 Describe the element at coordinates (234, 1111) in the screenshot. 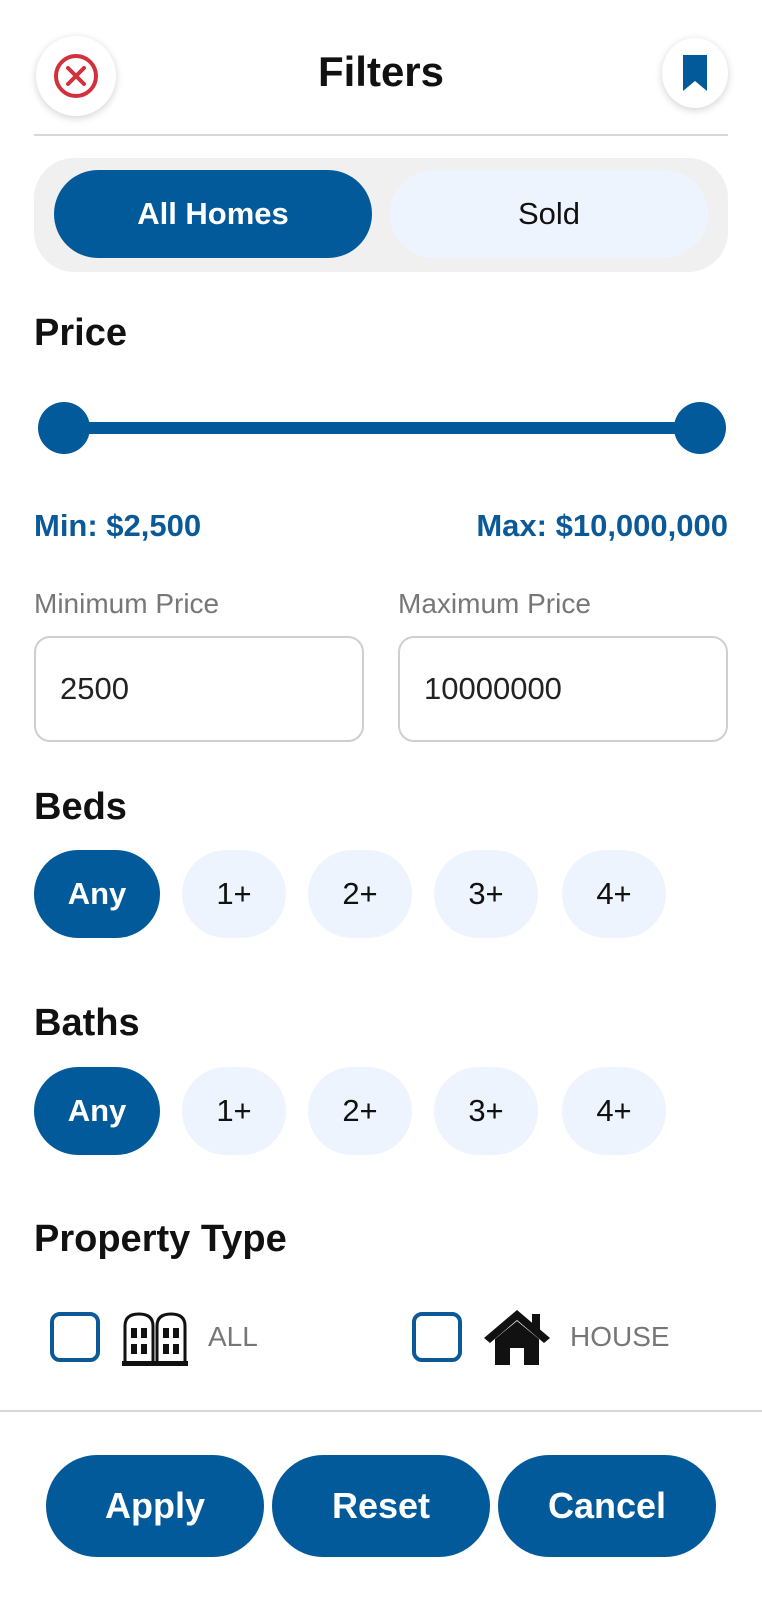

I see `baths-1-plus: 1+` at that location.